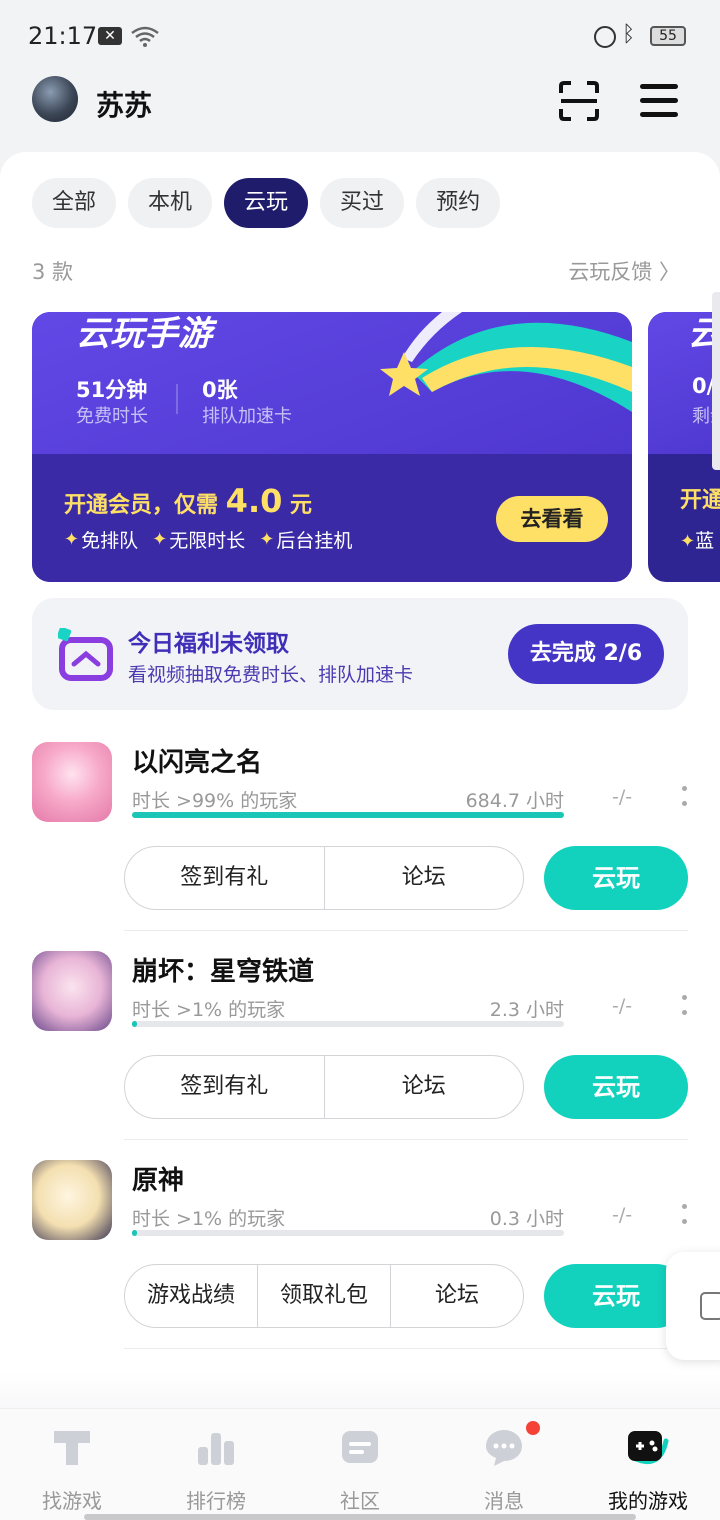  I want to click on bluetooth-icon: ᛒ, so click(629, 34).